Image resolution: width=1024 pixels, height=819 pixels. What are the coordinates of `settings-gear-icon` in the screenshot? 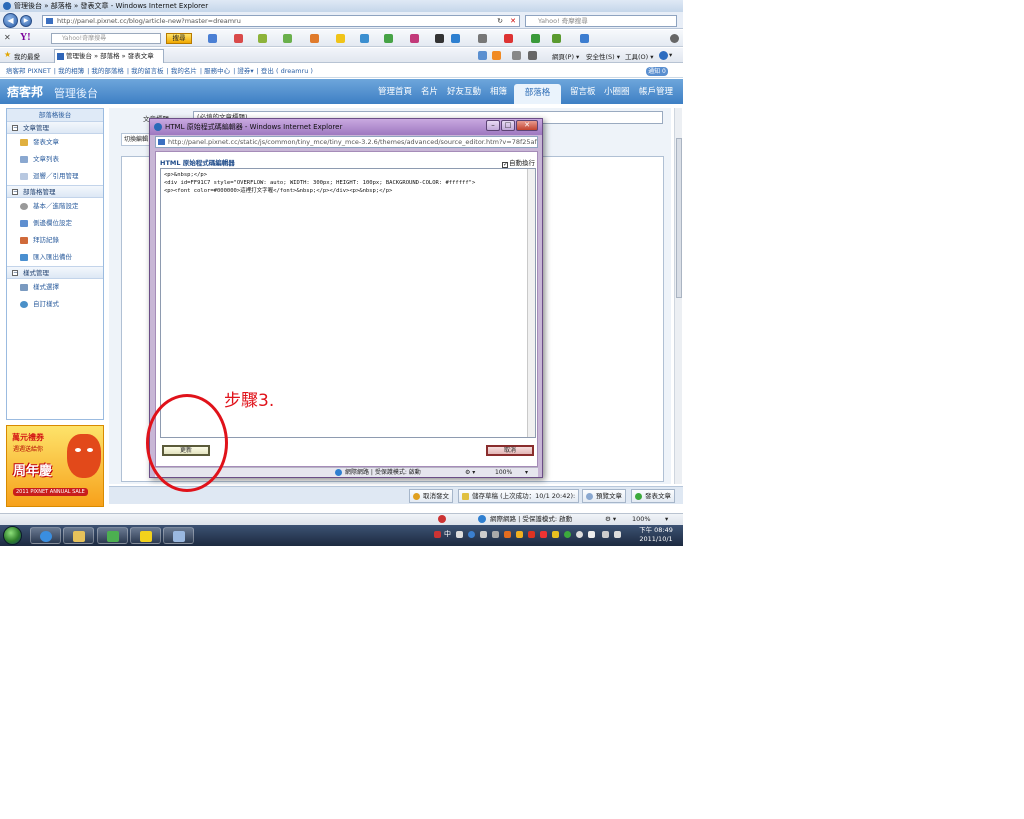 It's located at (674, 38).